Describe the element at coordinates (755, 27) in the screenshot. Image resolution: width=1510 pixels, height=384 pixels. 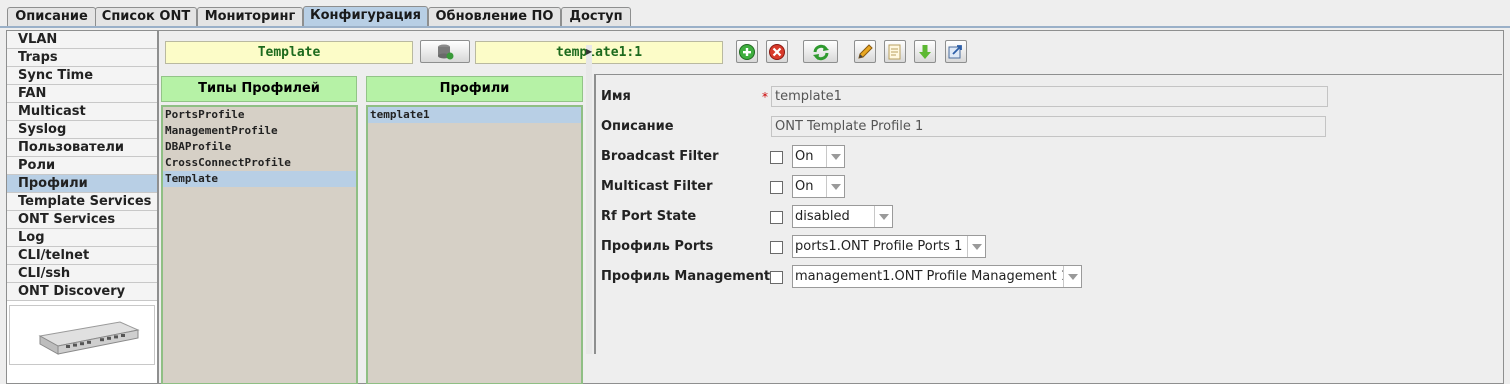
I see `tab-baseline` at that location.